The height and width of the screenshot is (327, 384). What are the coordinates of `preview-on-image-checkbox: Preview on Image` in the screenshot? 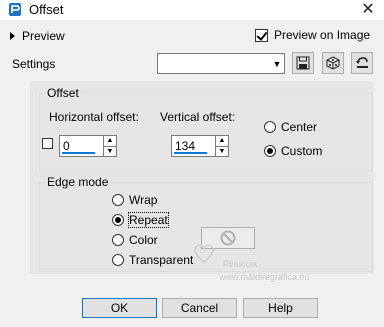 It's located at (312, 35).